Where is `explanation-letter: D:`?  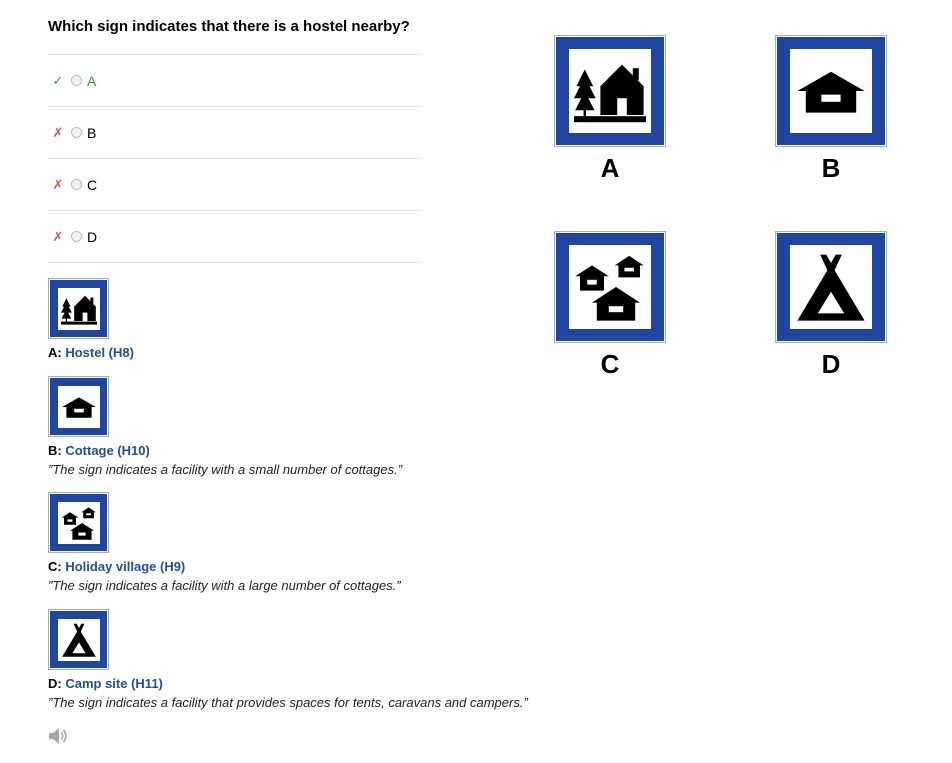 explanation-letter: D: is located at coordinates (55, 683).